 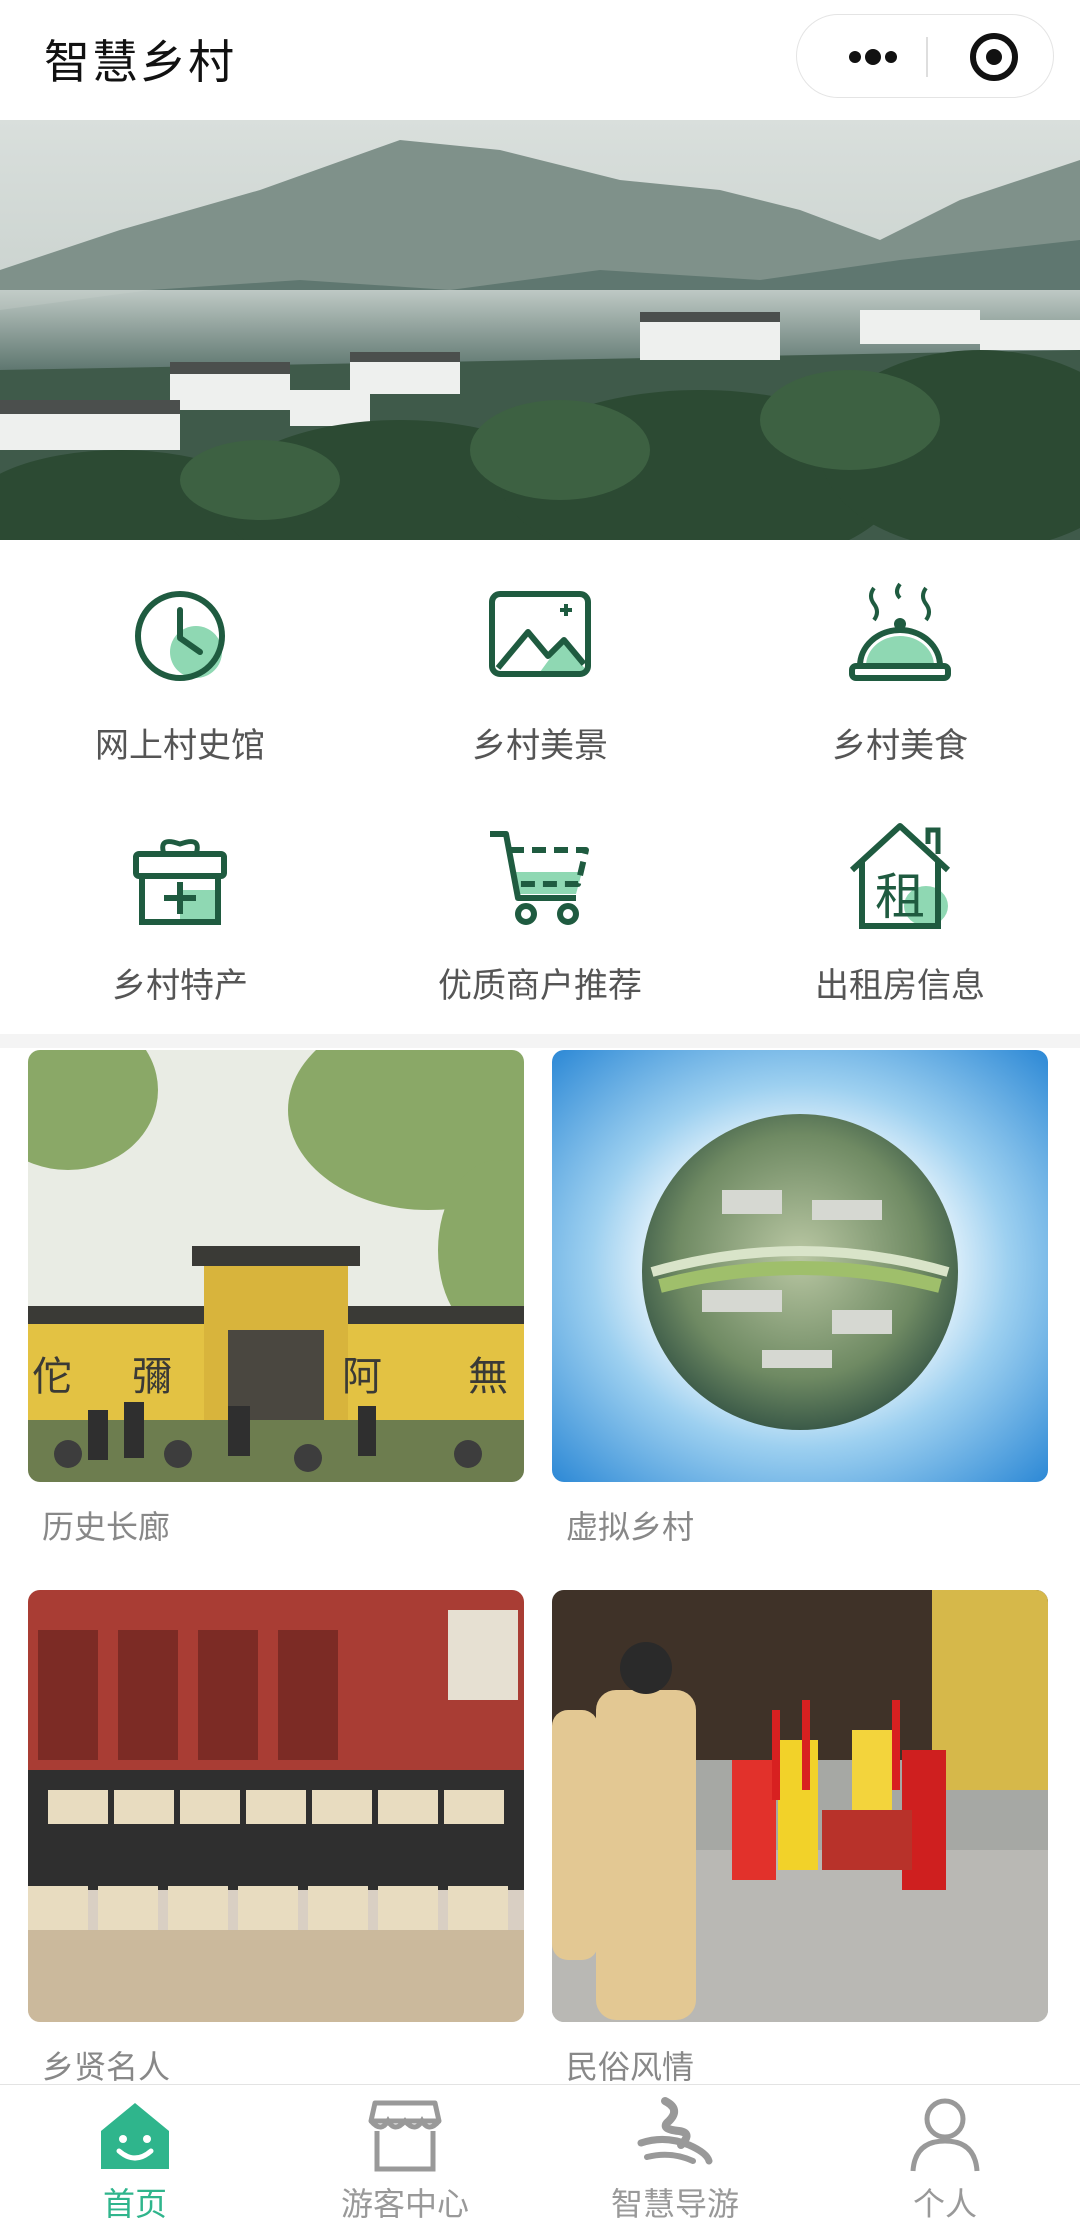 What do you see at coordinates (135, 2135) in the screenshot?
I see `smiley-home-icon` at bounding box center [135, 2135].